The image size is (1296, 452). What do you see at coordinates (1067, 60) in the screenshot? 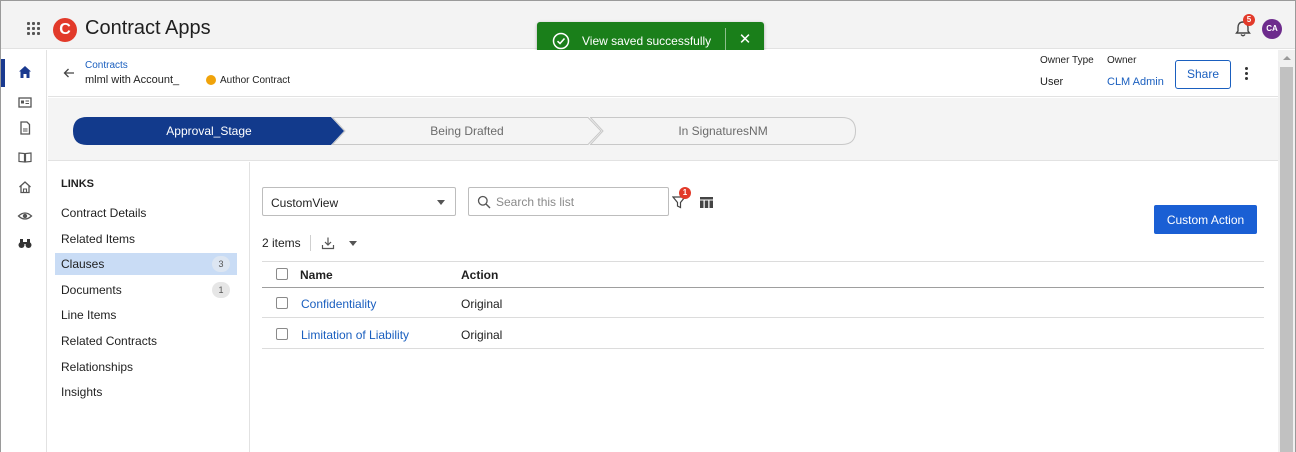
I see `owner-type-label: Owner Type` at bounding box center [1067, 60].